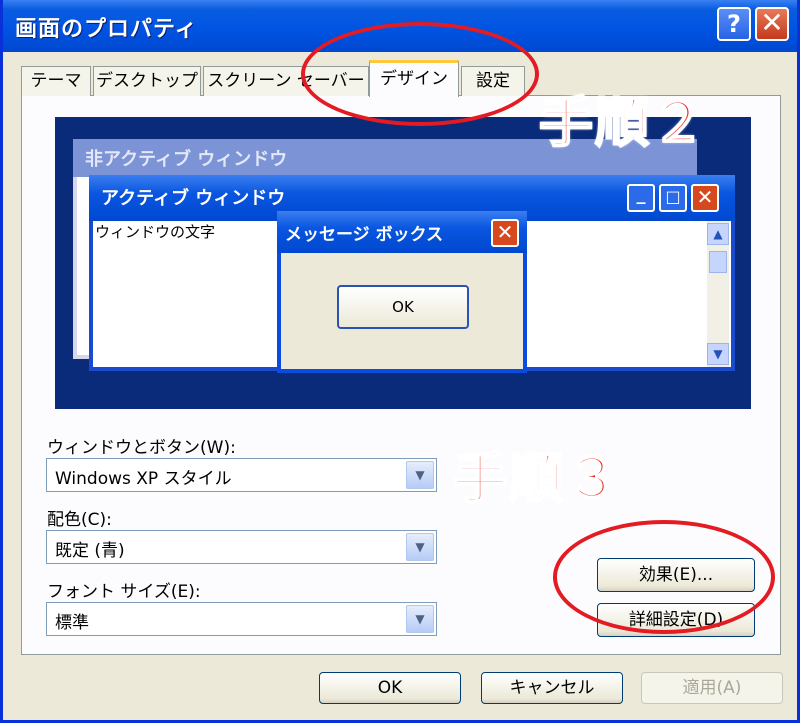 This screenshot has width=800, height=723. I want to click on scroll-up-icon: ▲, so click(718, 234).